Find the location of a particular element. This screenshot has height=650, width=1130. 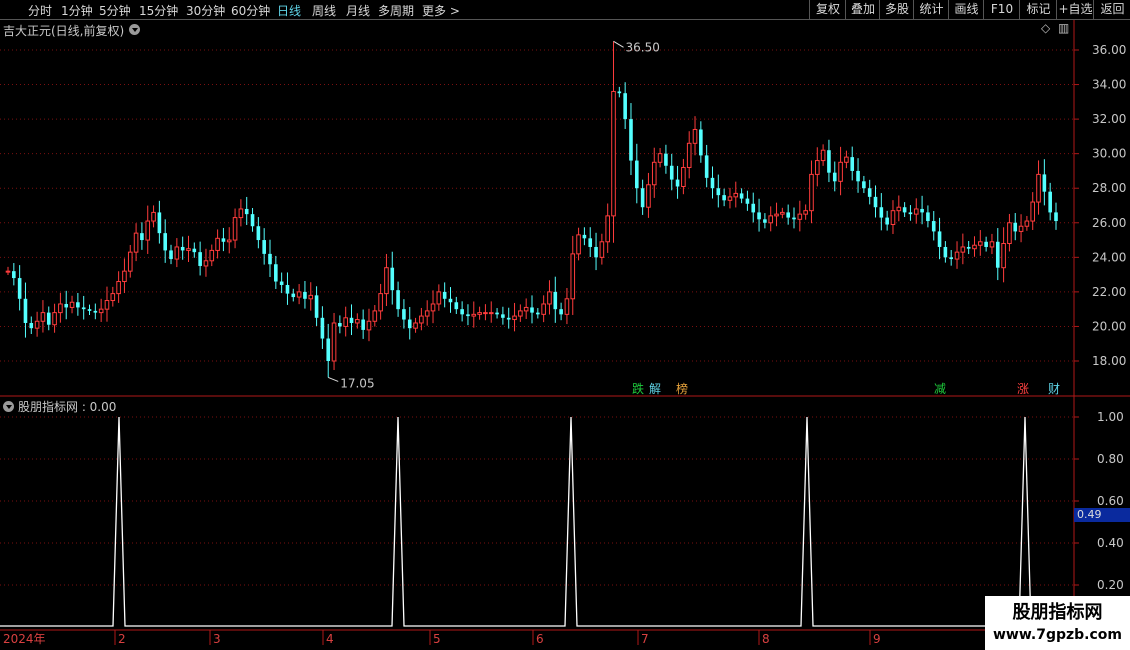

price-tick-label: 20.00 is located at coordinates (1109, 326).